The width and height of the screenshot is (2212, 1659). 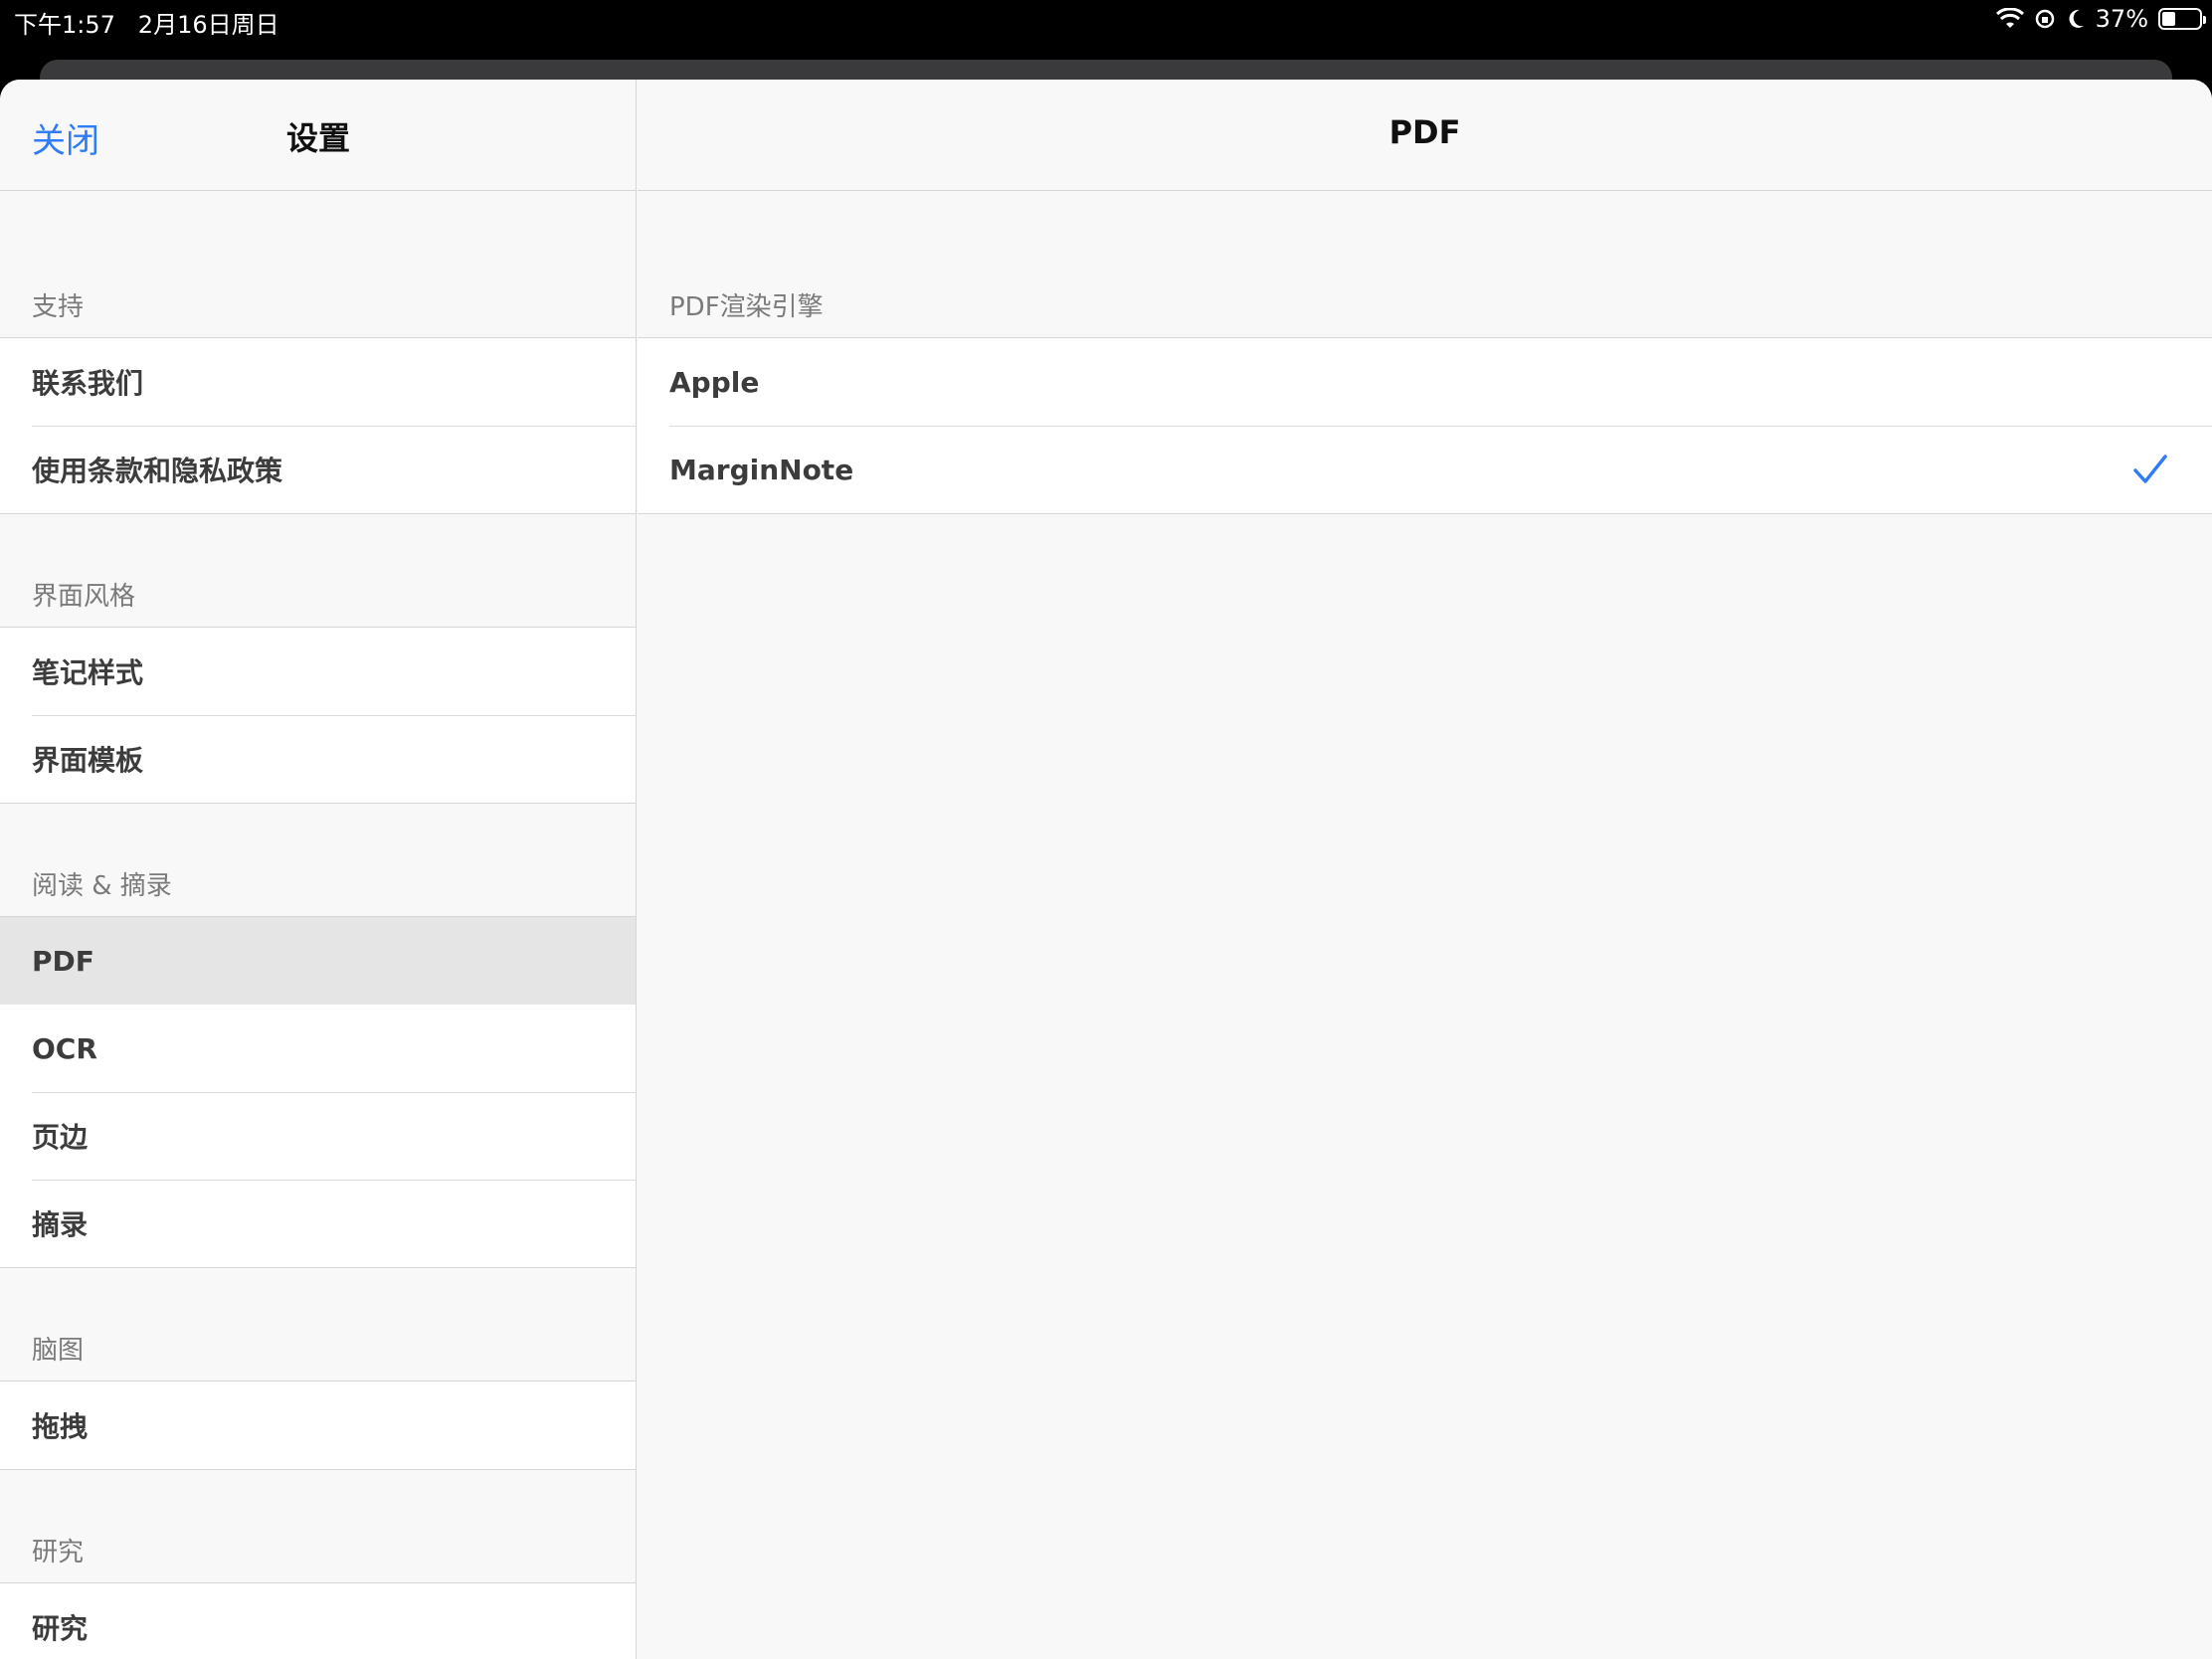 I want to click on sidebar-item-label: 界面模板, so click(x=88, y=760).